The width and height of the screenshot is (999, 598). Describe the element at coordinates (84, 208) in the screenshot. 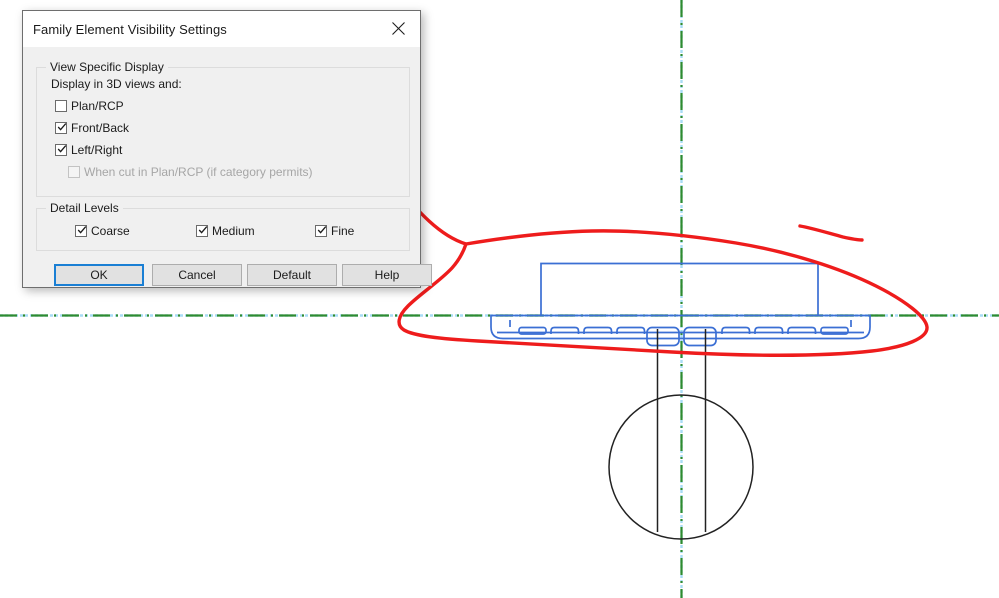

I see `group-legend-detail-levels: Detail Levels` at that location.